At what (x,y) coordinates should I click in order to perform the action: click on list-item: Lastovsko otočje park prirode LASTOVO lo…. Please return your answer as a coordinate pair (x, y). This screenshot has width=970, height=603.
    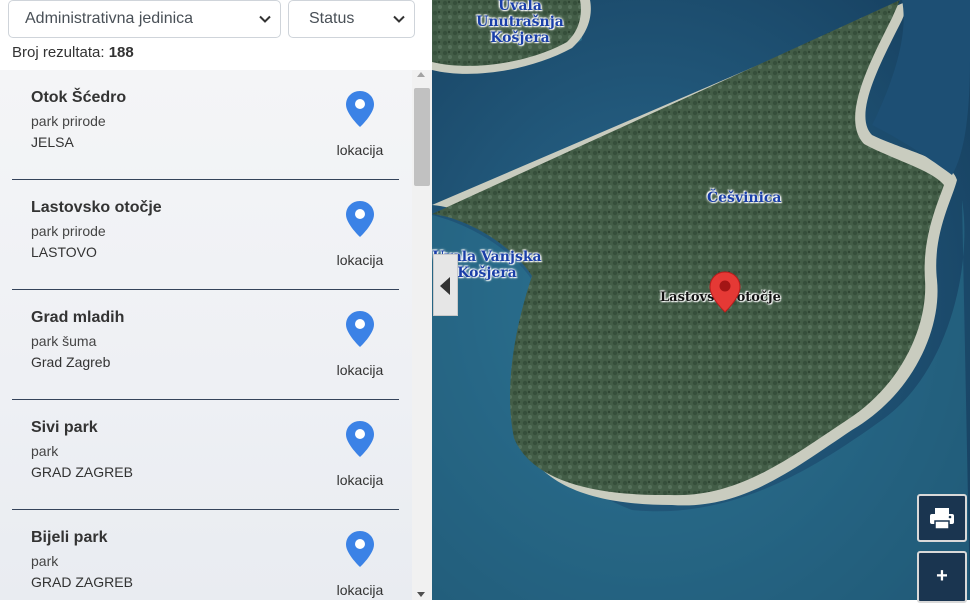
    Looking at the image, I should click on (205, 235).